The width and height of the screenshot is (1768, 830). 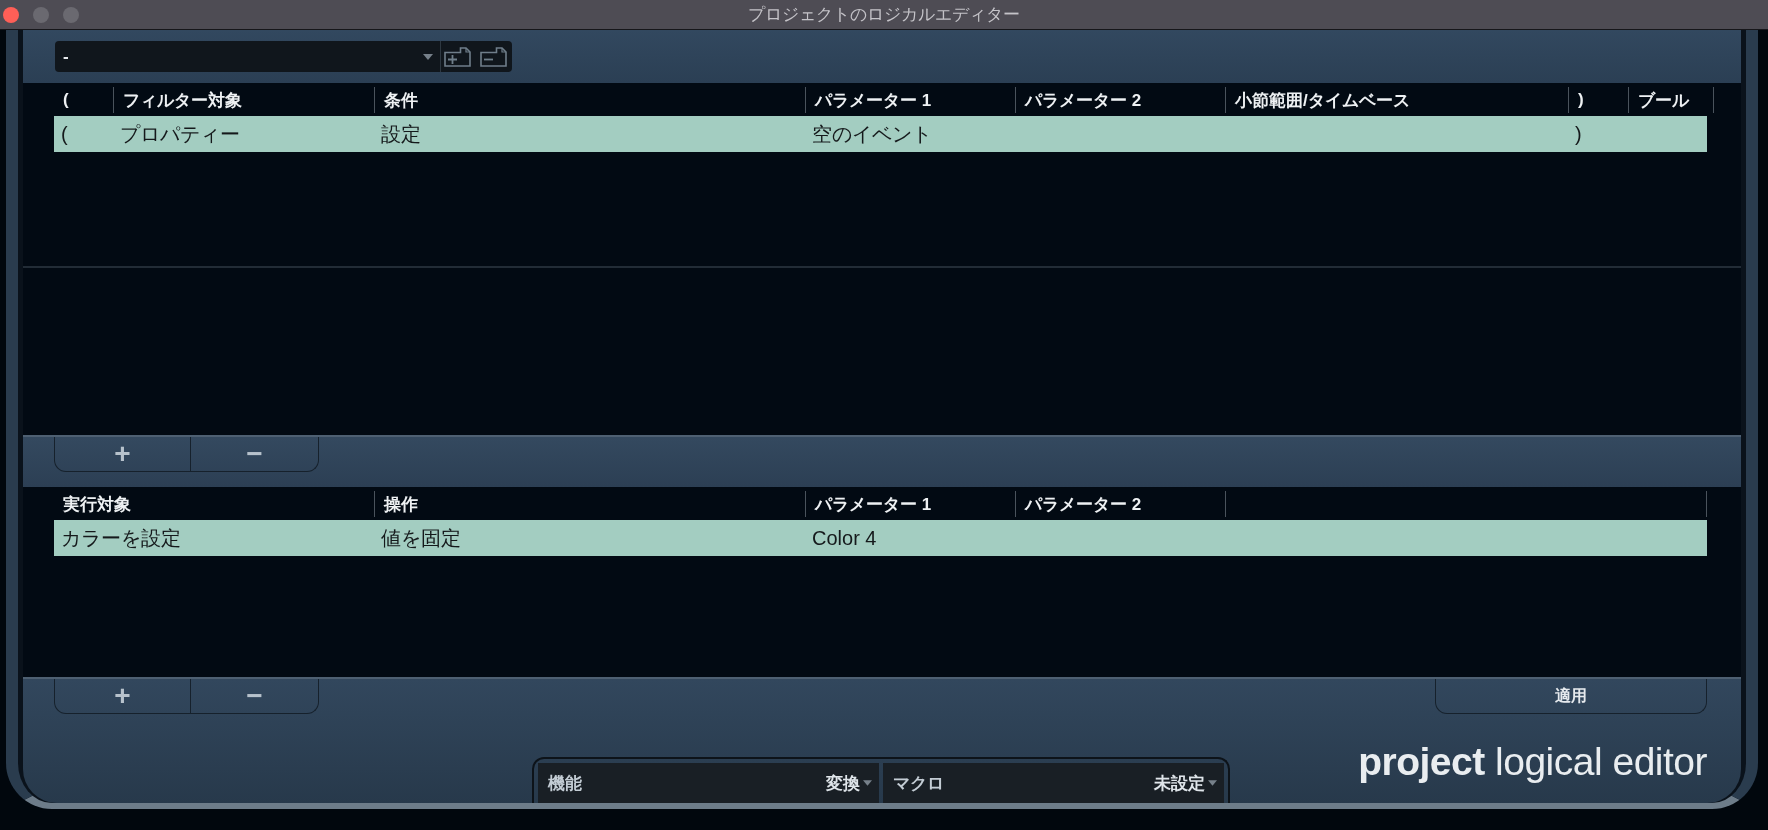 What do you see at coordinates (11, 14) in the screenshot?
I see `close-button` at bounding box center [11, 14].